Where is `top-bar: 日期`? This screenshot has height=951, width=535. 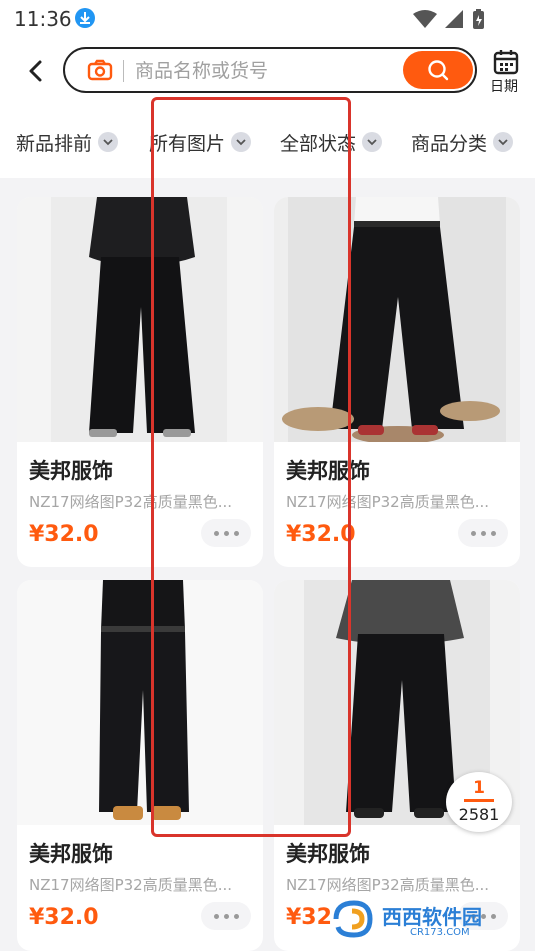
top-bar: 日期 is located at coordinates (267, 71).